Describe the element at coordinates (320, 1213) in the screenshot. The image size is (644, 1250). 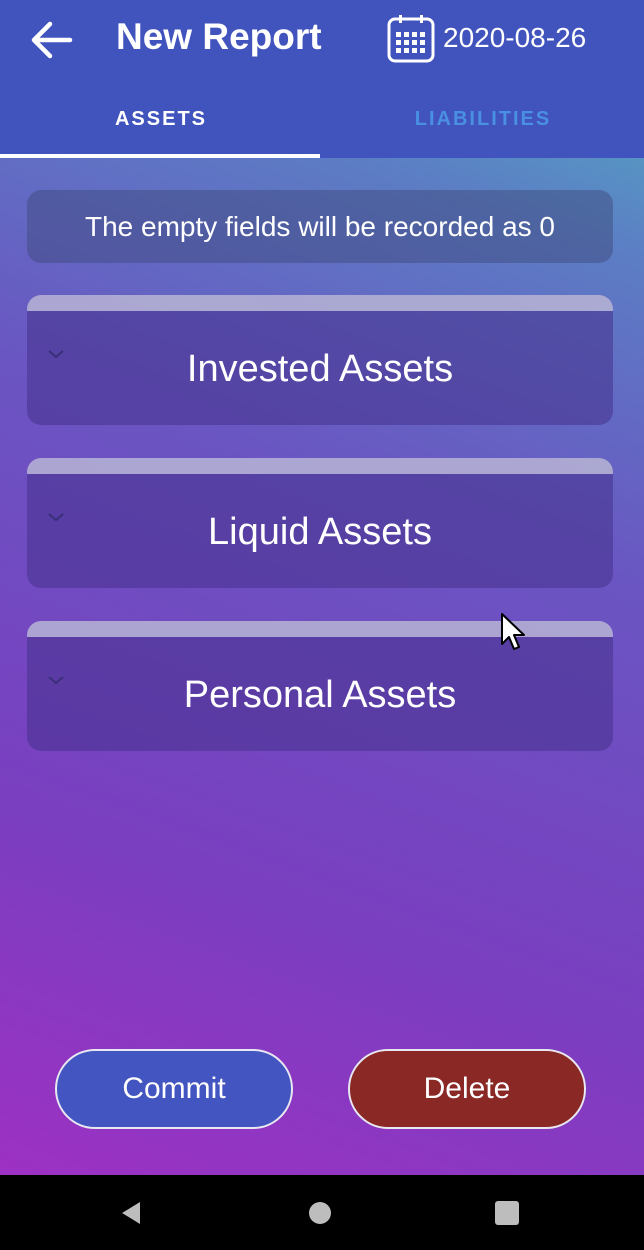
I see `nav-home-icon` at that location.